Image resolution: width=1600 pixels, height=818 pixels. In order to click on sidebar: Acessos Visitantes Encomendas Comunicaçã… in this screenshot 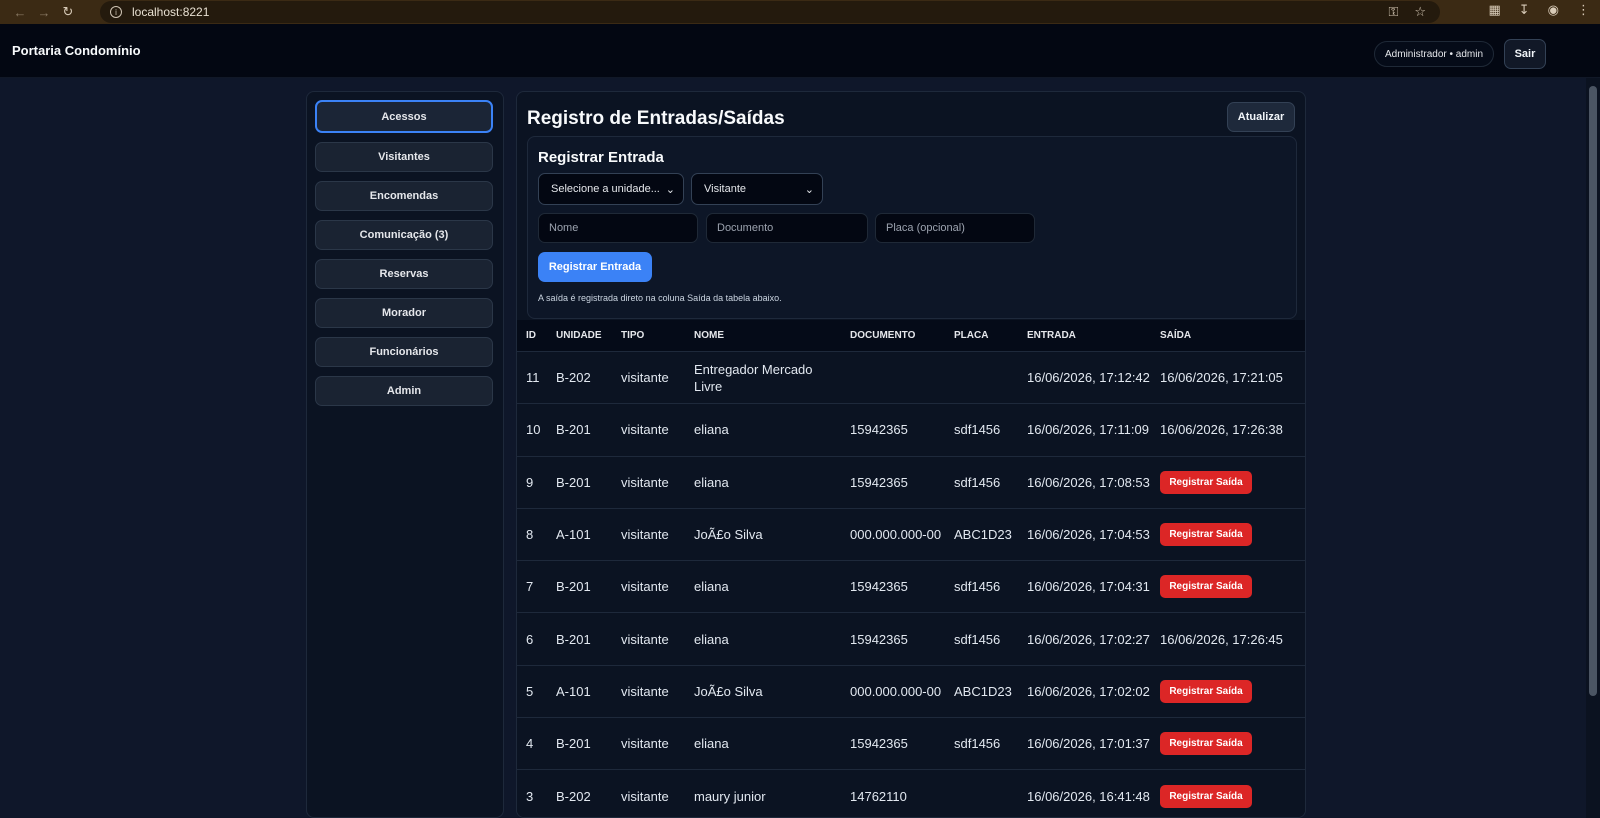, I will do `click(405, 454)`.